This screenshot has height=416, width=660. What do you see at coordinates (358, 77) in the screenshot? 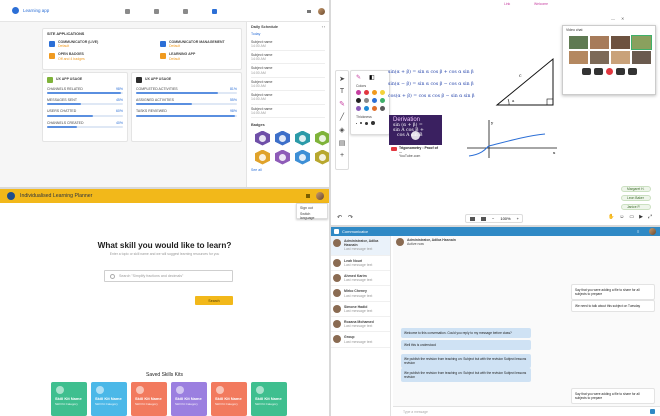
I see `brush-icon: ✎` at bounding box center [358, 77].